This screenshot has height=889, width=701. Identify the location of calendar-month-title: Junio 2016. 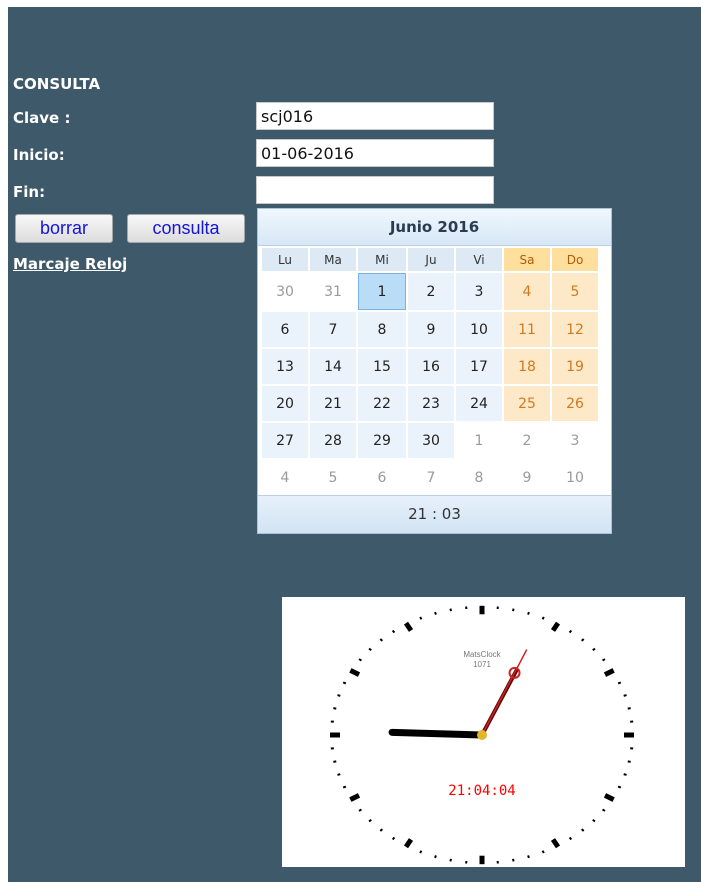
(434, 227).